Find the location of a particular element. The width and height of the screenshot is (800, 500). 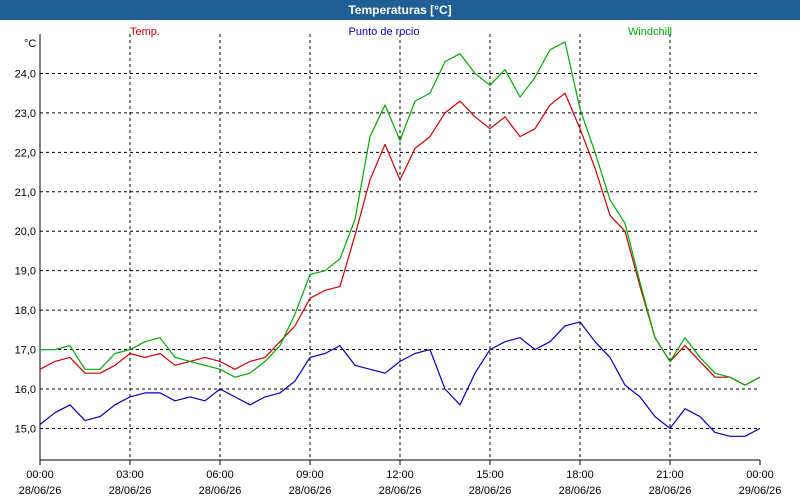

legend: Temp. Punto de rocio Windchill is located at coordinates (401, 32).